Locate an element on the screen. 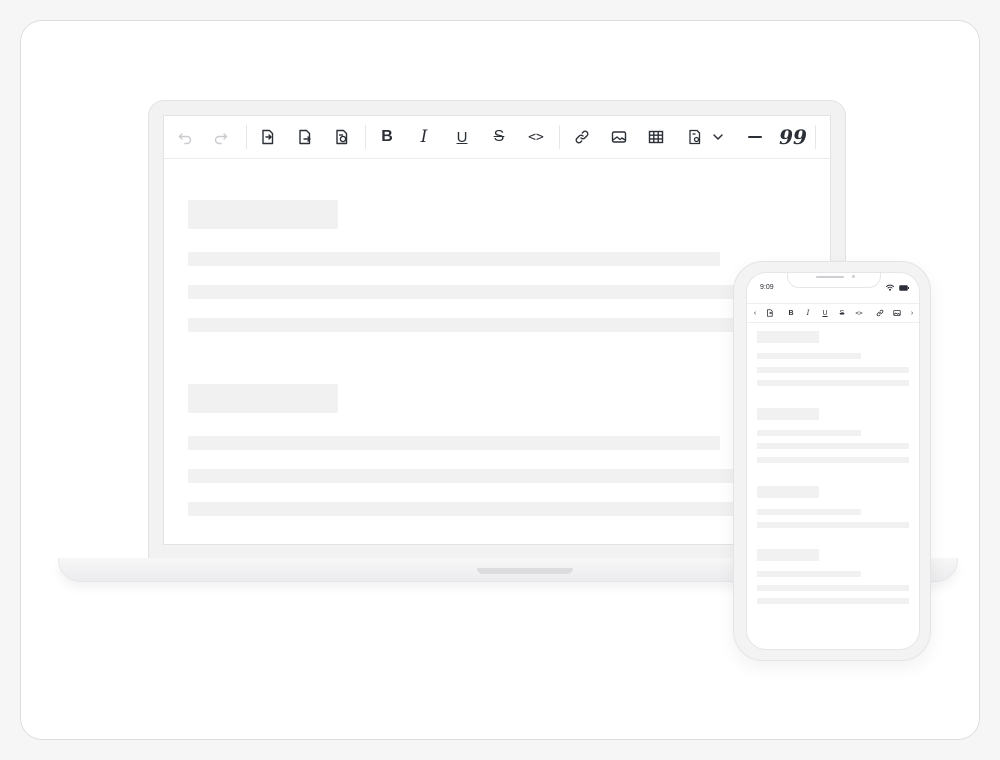 Image resolution: width=1000 pixels, height=760 pixels. blockquote-button: 99 is located at coordinates (793, 137).